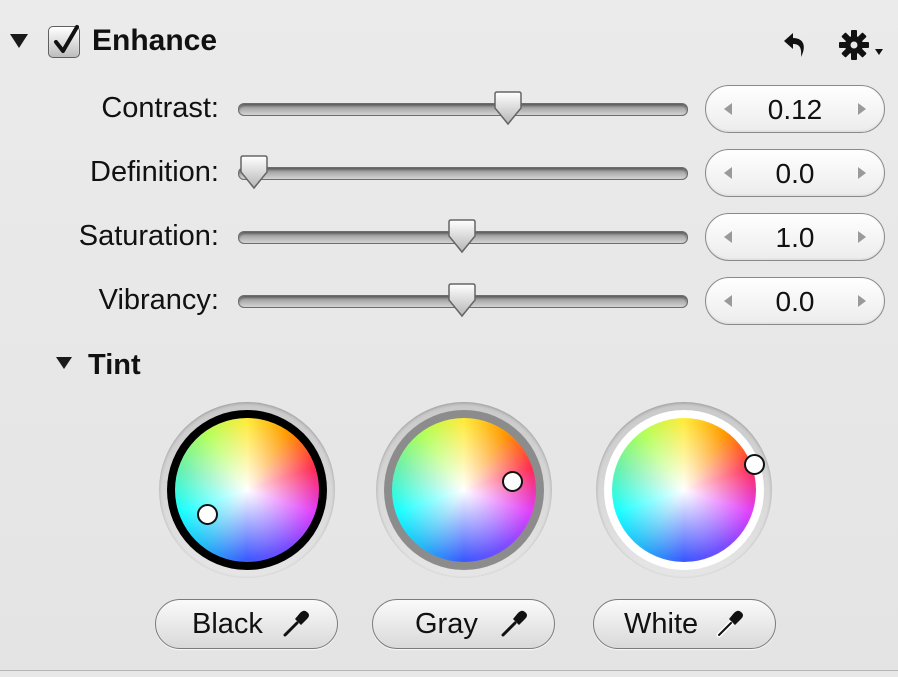 The width and height of the screenshot is (898, 677). What do you see at coordinates (463, 173) in the screenshot?
I see `definition-slider-track` at bounding box center [463, 173].